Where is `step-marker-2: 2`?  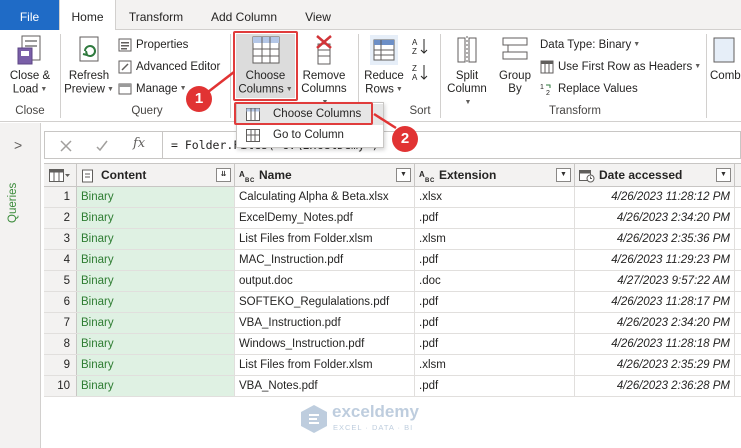 step-marker-2: 2 is located at coordinates (405, 139).